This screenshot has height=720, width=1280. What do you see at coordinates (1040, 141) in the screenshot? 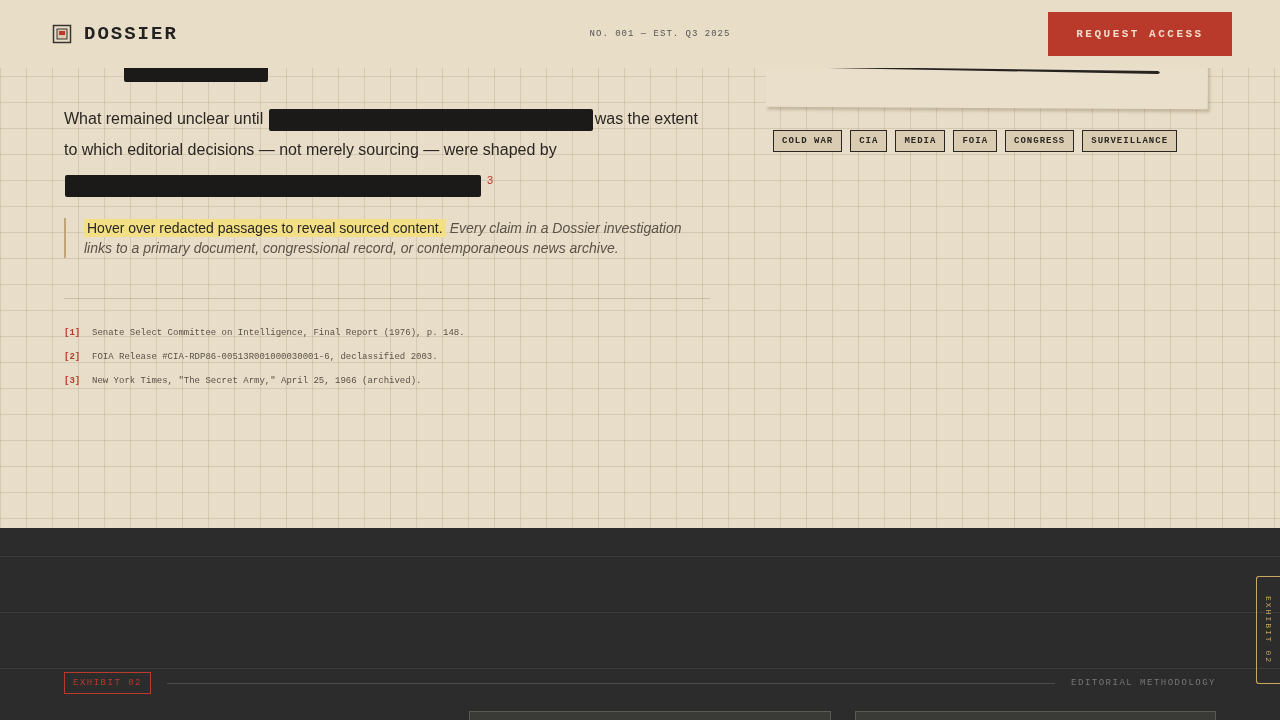
I see `tag: CONGRESS` at bounding box center [1040, 141].